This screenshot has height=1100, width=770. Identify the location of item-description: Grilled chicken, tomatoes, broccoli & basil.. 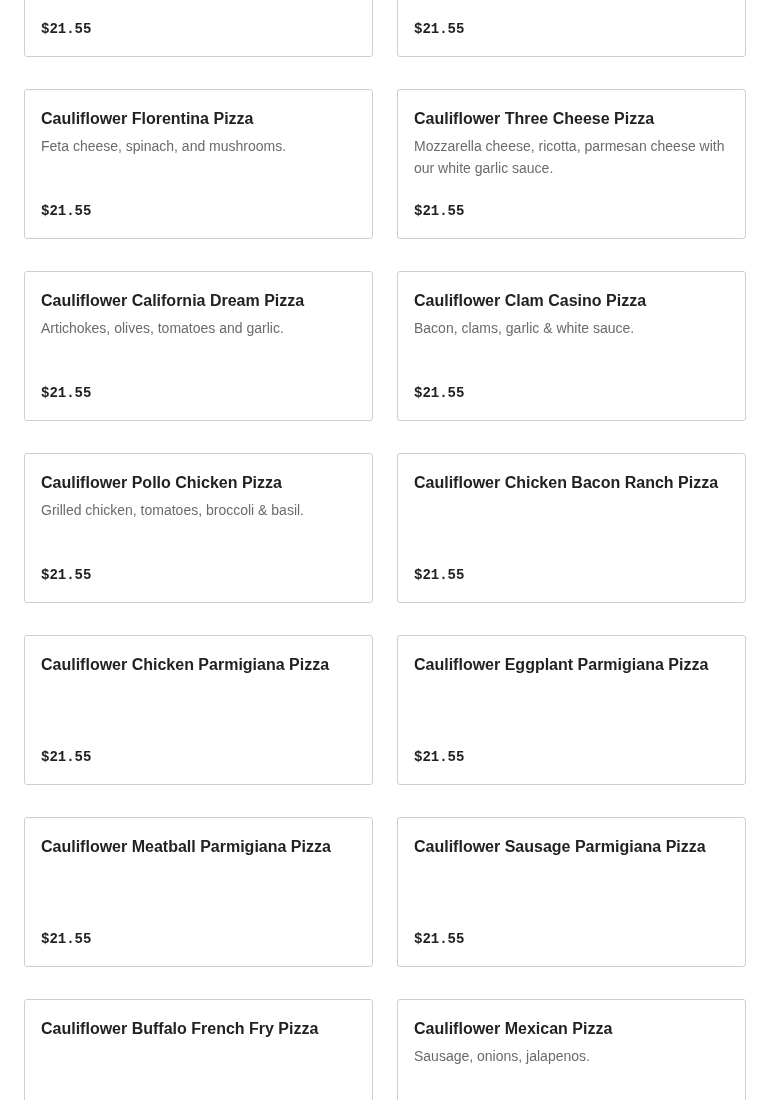
(173, 510).